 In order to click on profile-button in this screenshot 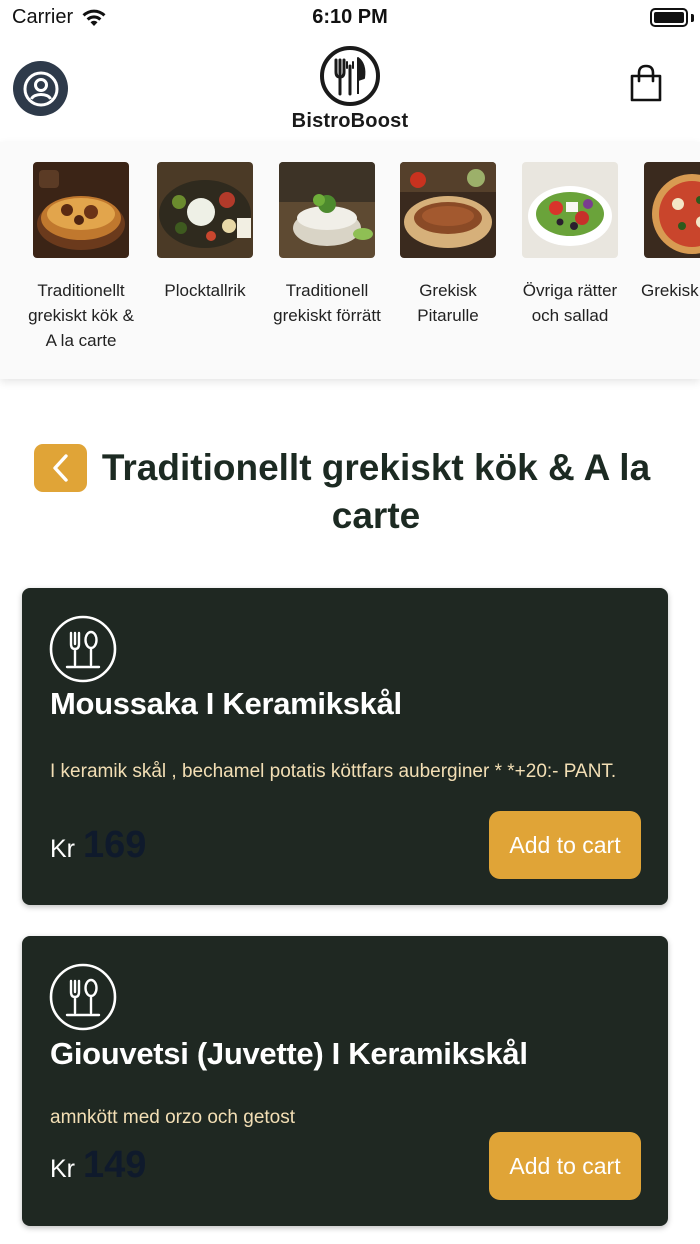, I will do `click(40, 88)`.